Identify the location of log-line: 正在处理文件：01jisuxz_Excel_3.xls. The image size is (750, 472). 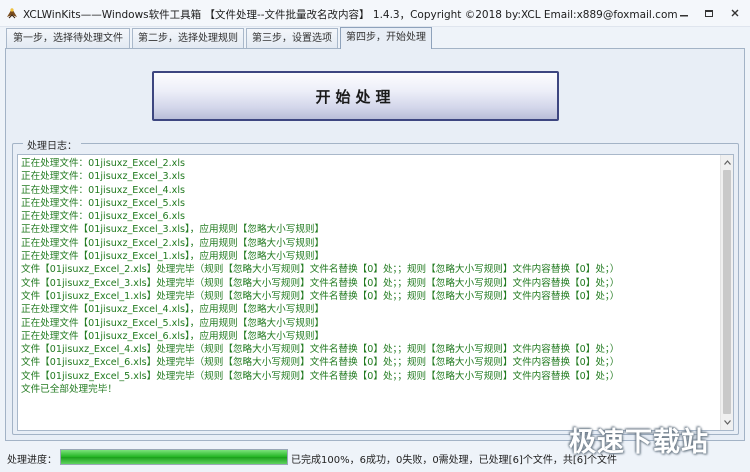
(103, 177).